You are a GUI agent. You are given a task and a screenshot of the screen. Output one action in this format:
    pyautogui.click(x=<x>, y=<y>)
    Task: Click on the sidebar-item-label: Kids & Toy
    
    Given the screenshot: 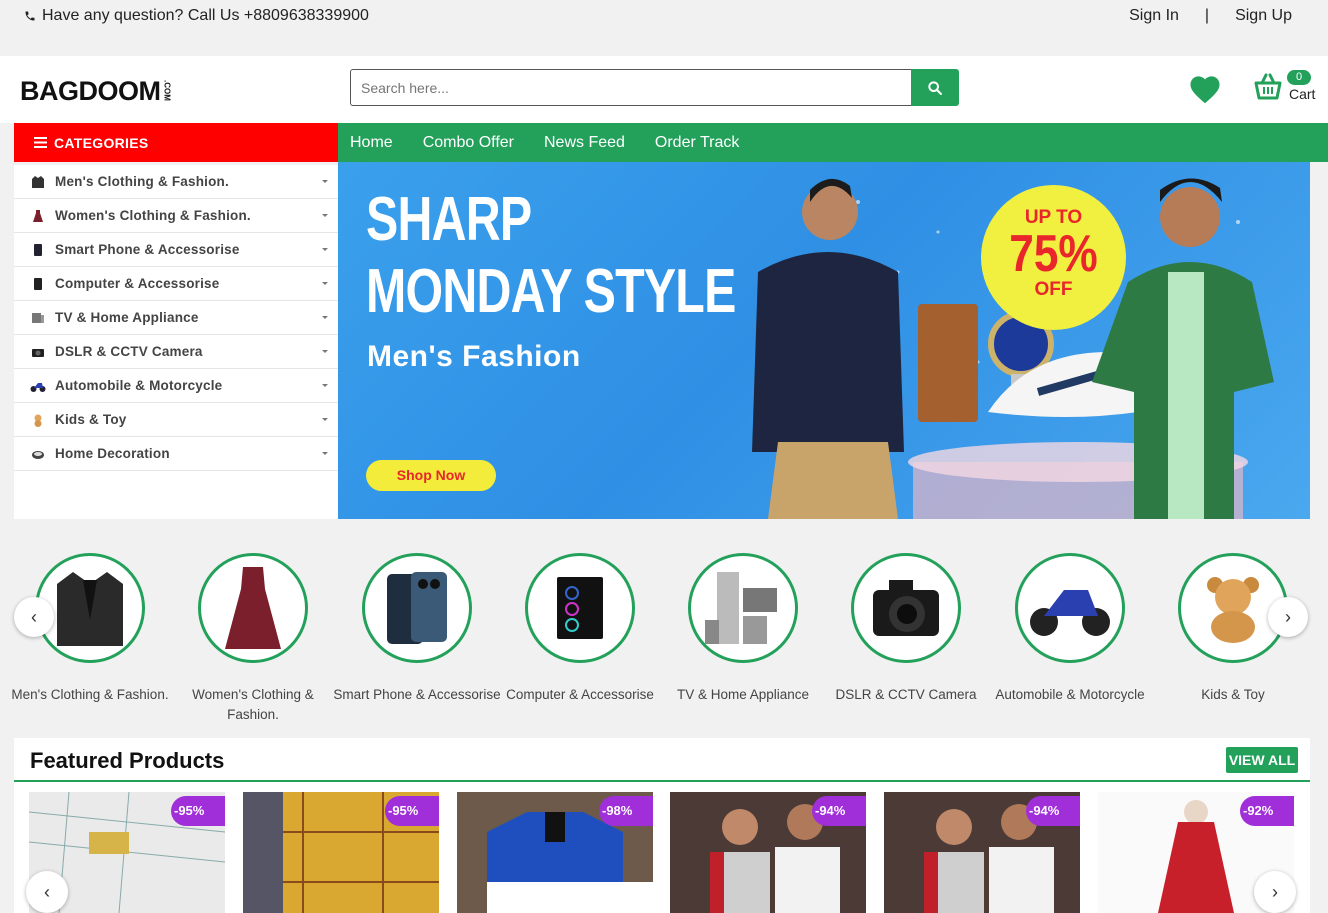 What is the action you would take?
    pyautogui.click(x=91, y=419)
    